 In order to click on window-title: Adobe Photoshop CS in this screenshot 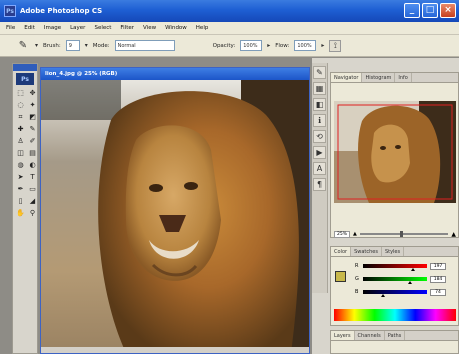, I will do `click(61, 11)`.